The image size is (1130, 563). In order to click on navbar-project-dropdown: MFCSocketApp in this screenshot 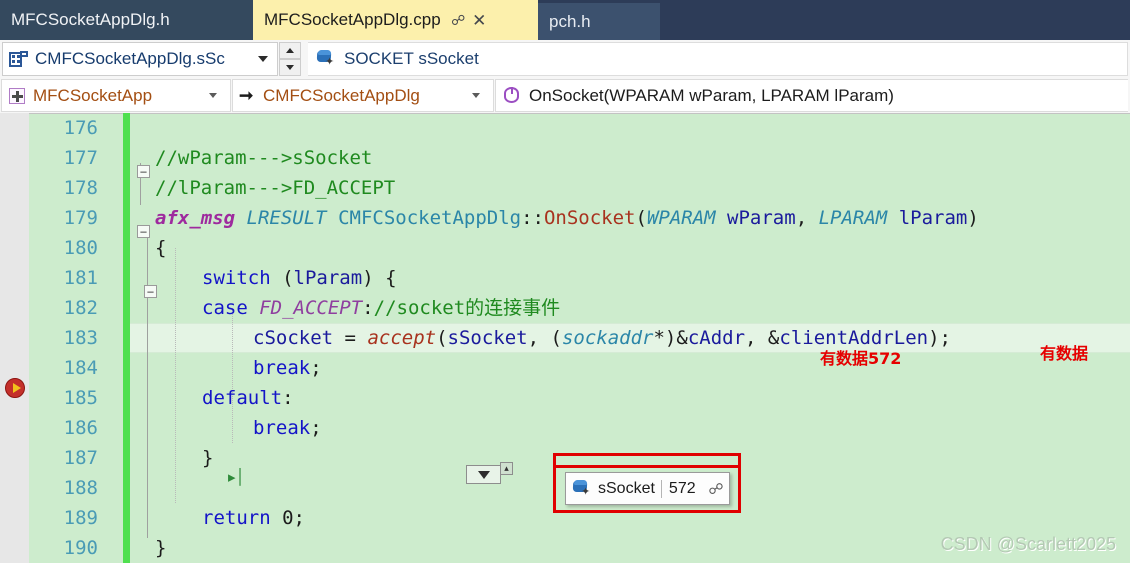, I will do `click(116, 95)`.